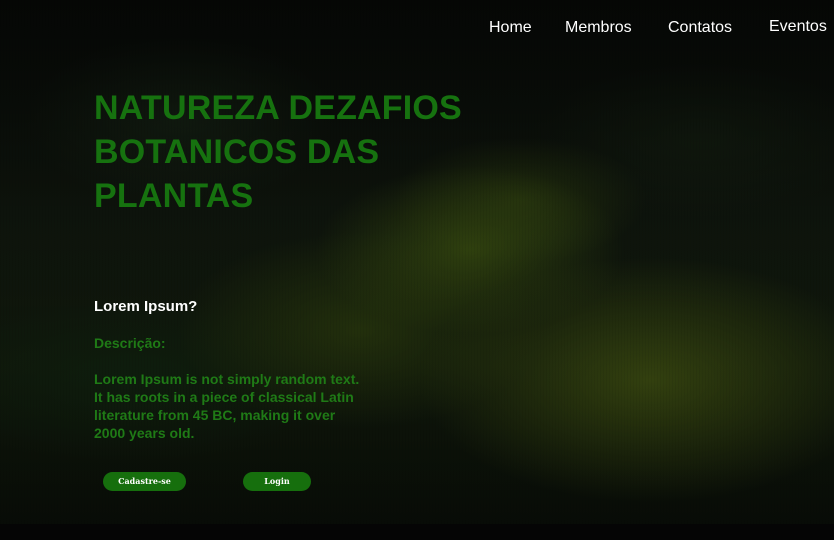 The image size is (834, 540). What do you see at coordinates (700, 28) in the screenshot?
I see `nav-item-contatos: Contatos` at bounding box center [700, 28].